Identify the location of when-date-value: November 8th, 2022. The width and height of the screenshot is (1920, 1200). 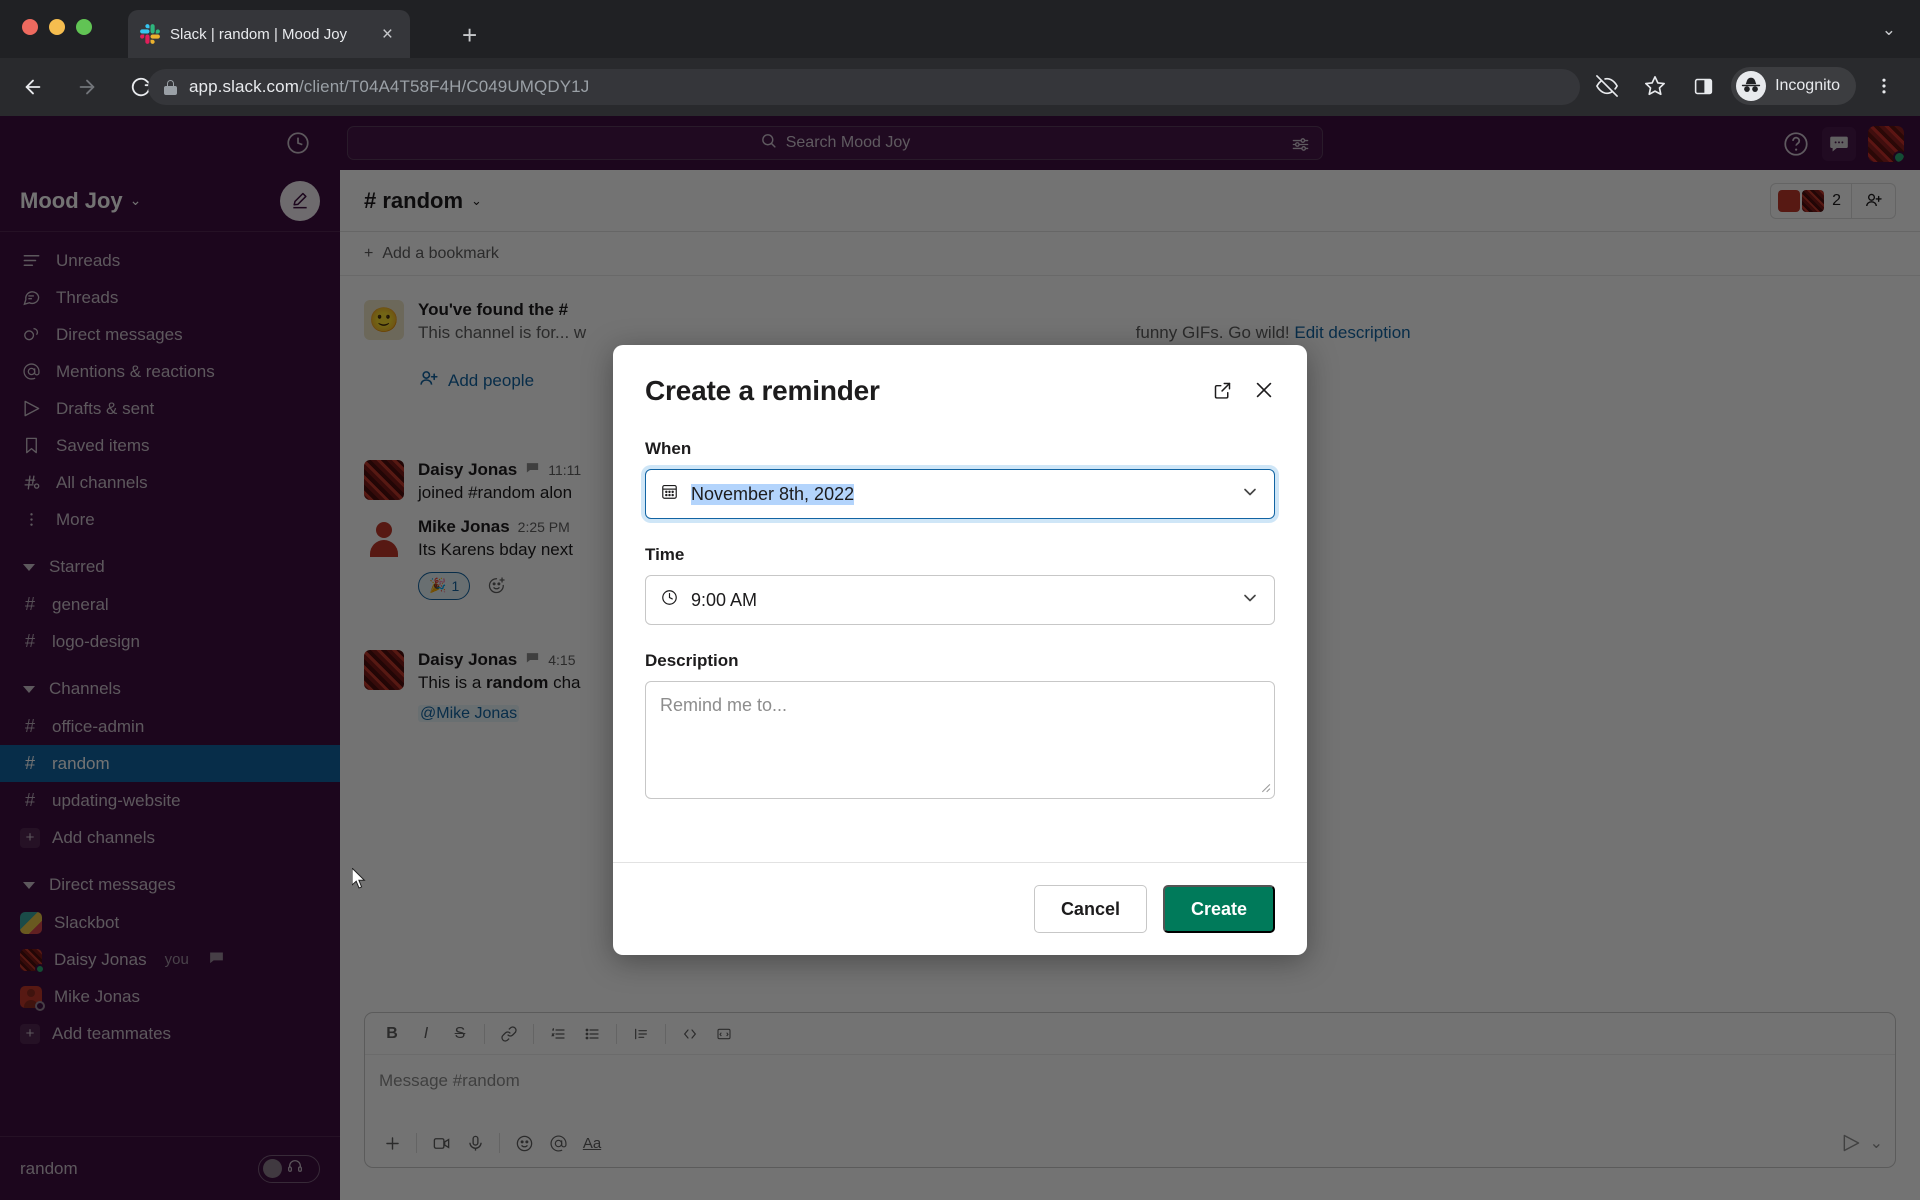
(773, 494).